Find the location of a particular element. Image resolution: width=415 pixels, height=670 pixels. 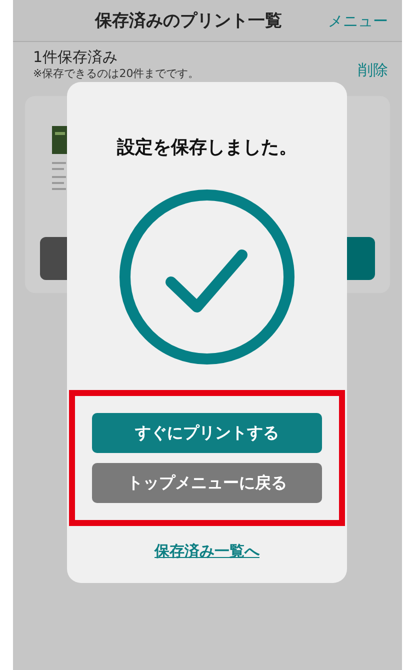

menu-link: メニュー is located at coordinates (358, 21).